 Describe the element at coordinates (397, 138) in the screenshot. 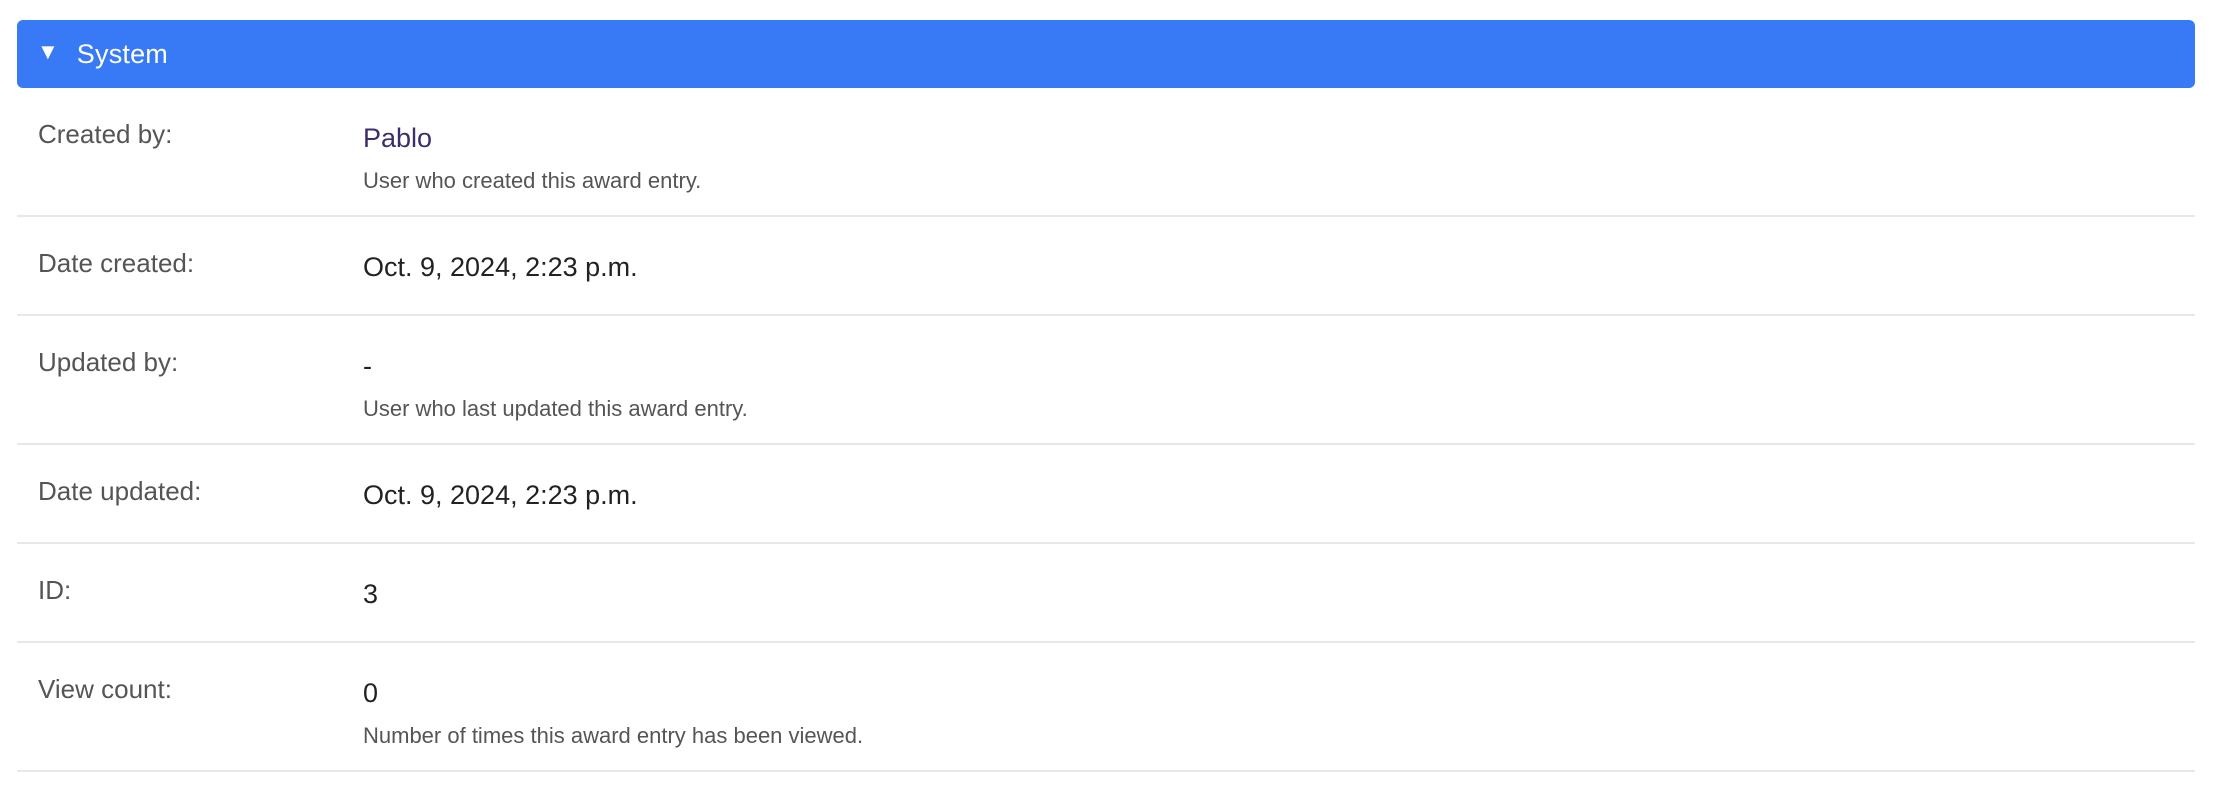

I see `created-by-user-link: Pablo` at that location.